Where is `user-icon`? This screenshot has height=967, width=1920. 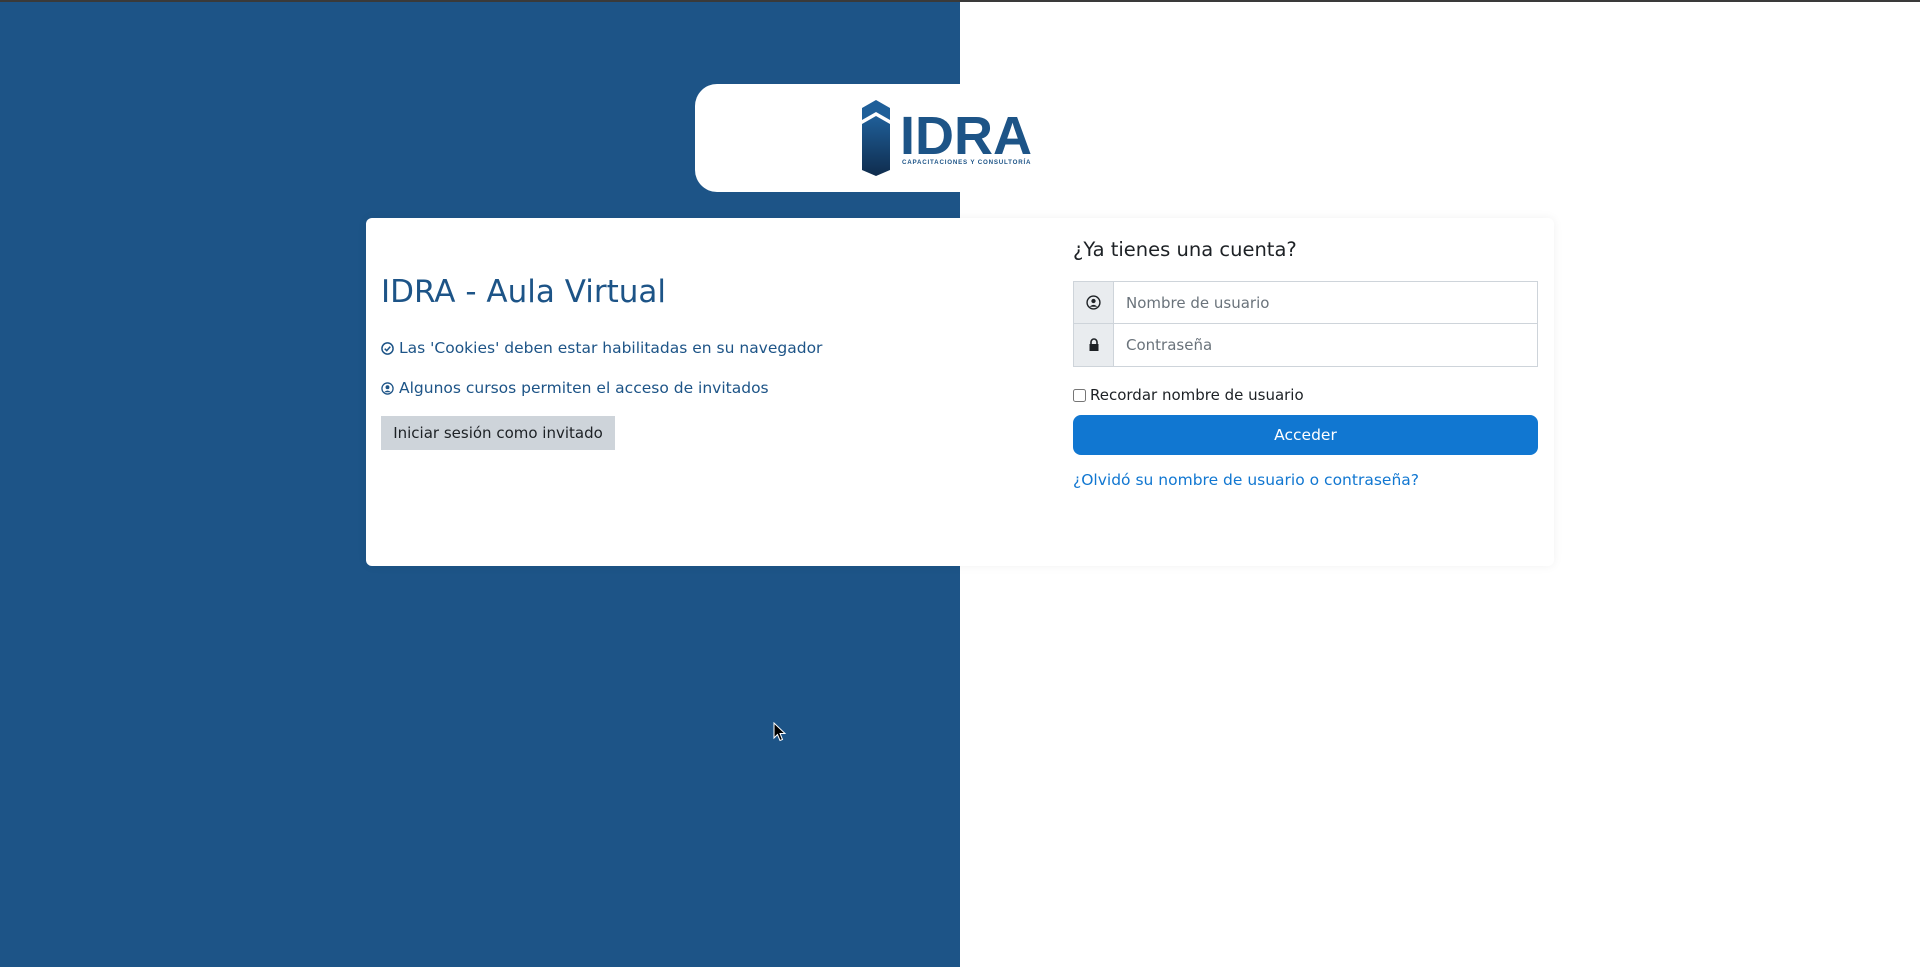 user-icon is located at coordinates (1093, 302).